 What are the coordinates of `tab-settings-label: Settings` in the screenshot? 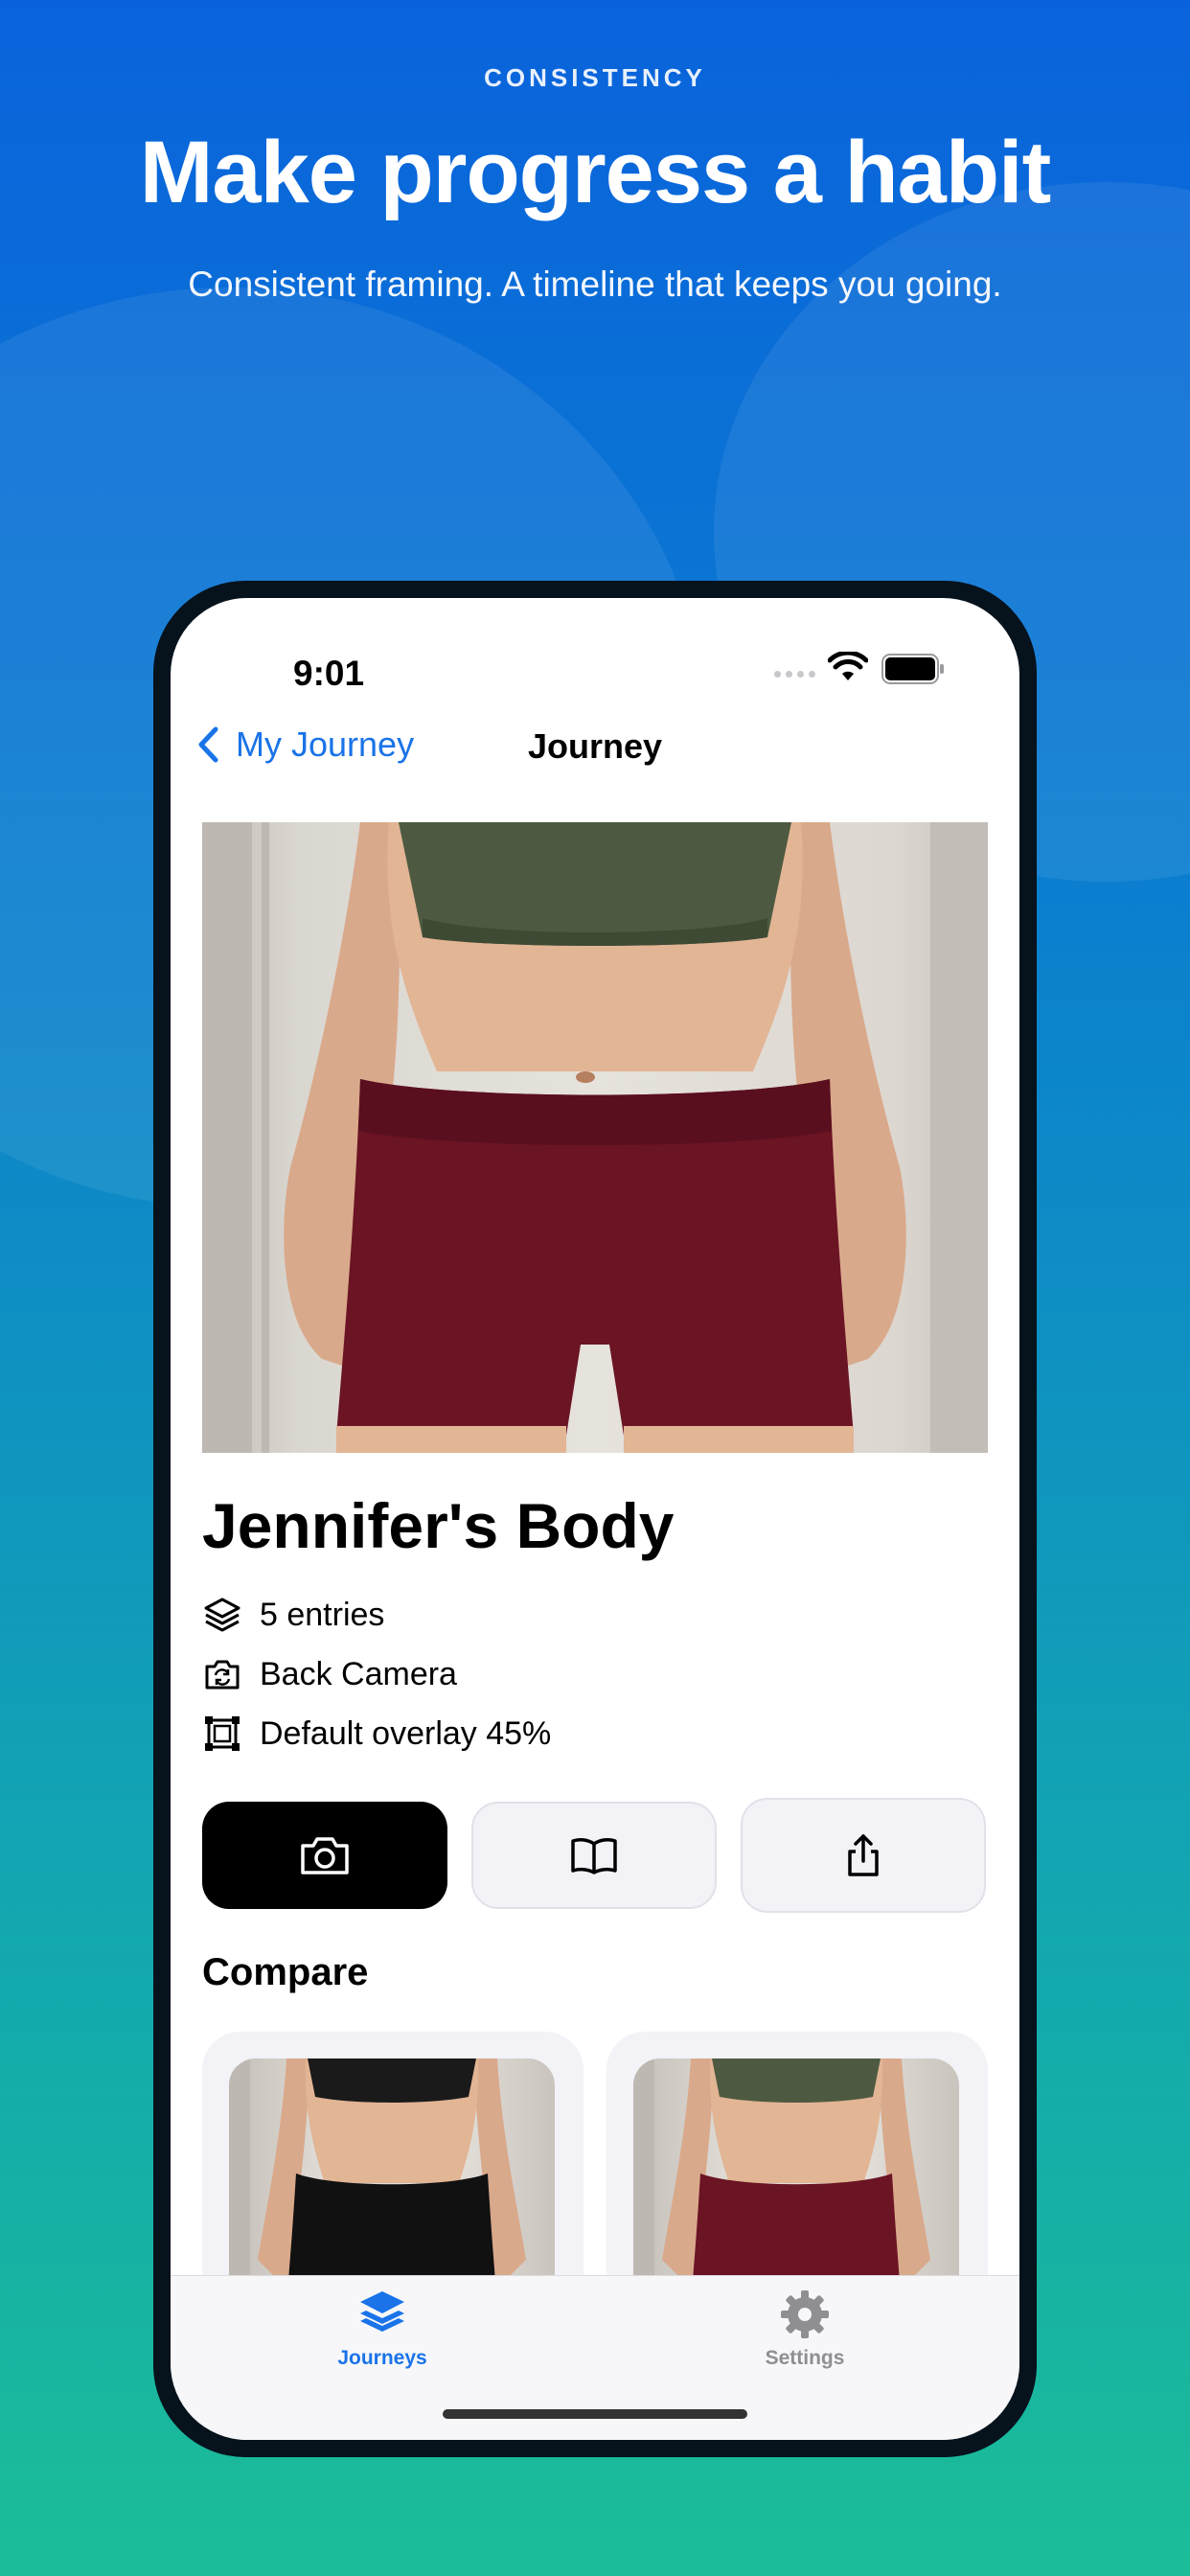 It's located at (805, 2358).